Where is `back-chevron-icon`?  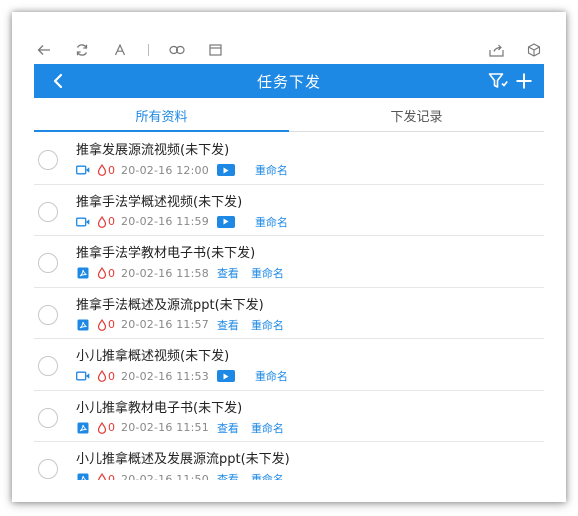 back-chevron-icon is located at coordinates (58, 81).